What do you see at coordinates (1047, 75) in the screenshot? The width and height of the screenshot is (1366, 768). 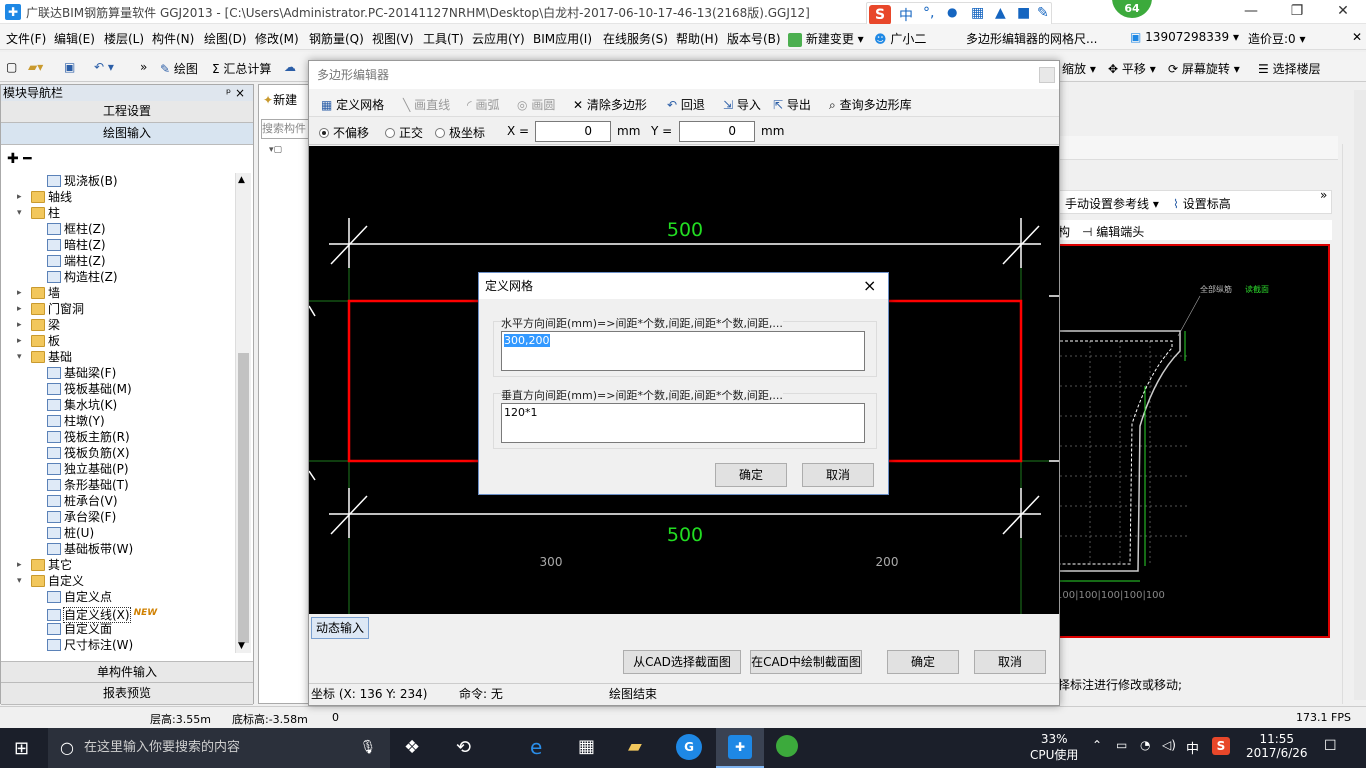 I see `polygon-editor-close-button` at bounding box center [1047, 75].